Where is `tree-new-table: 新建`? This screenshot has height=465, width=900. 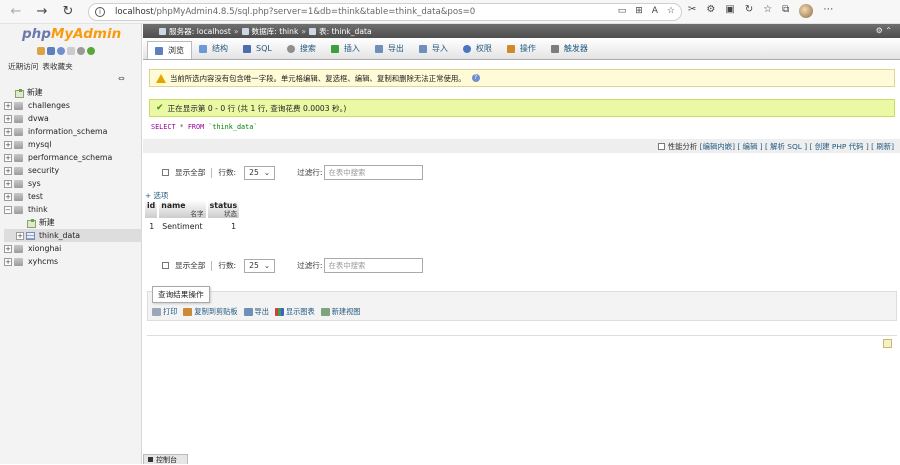 tree-new-table: 新建 is located at coordinates (73, 222).